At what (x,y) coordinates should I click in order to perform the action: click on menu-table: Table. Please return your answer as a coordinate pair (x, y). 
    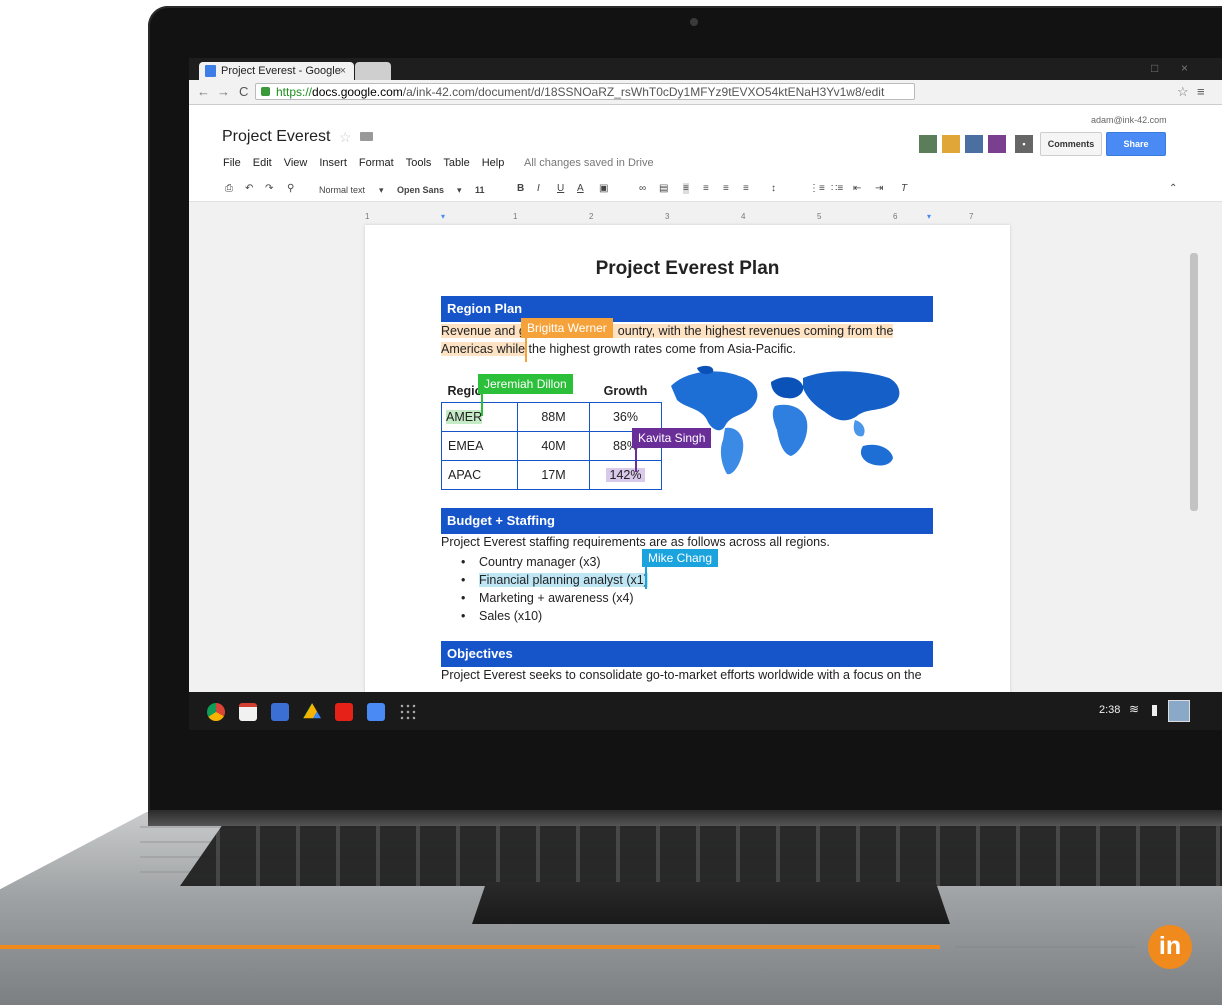
    Looking at the image, I should click on (456, 163).